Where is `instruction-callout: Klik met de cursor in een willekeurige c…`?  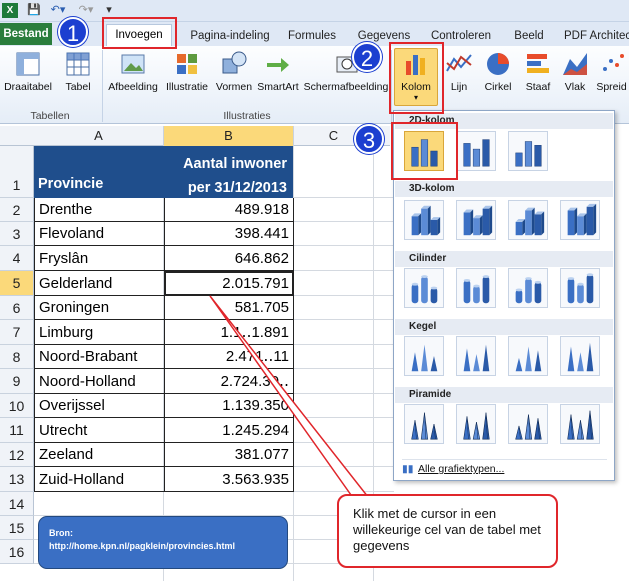 instruction-callout: Klik met de cursor in een willekeurige c… is located at coordinates (447, 531).